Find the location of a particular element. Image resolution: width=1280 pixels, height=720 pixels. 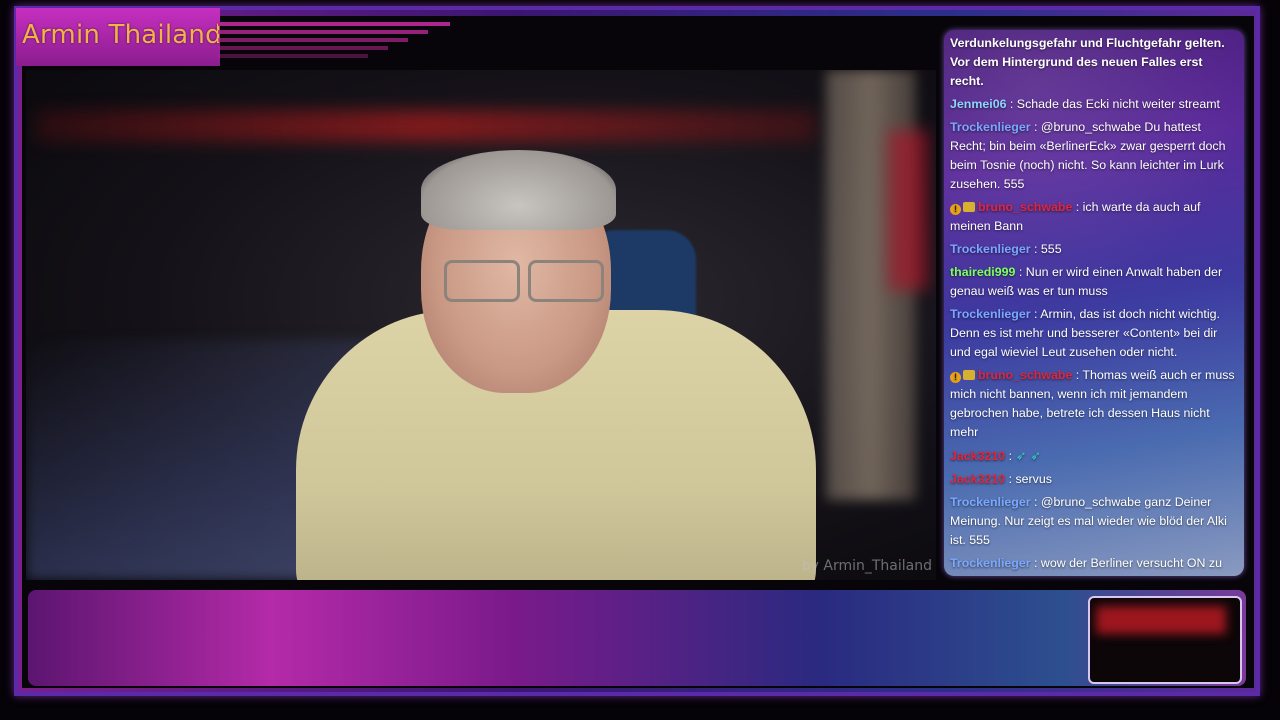

watermark: by Armin_Thailand is located at coordinates (866, 566).